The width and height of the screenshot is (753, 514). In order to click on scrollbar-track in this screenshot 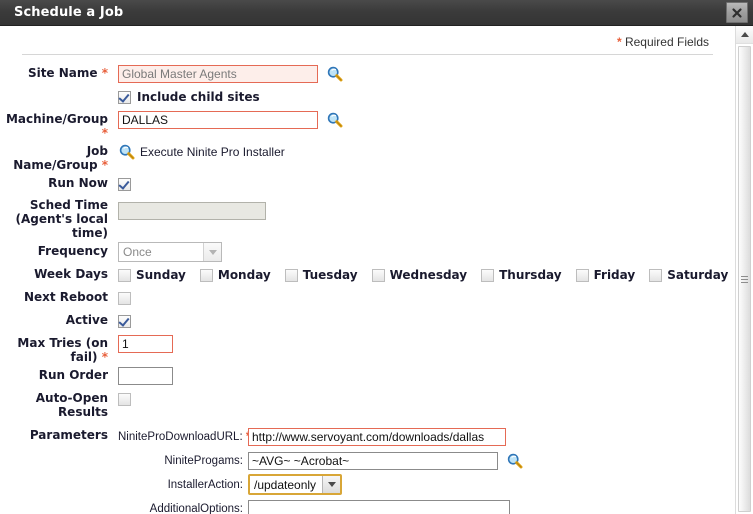, I will do `click(744, 279)`.